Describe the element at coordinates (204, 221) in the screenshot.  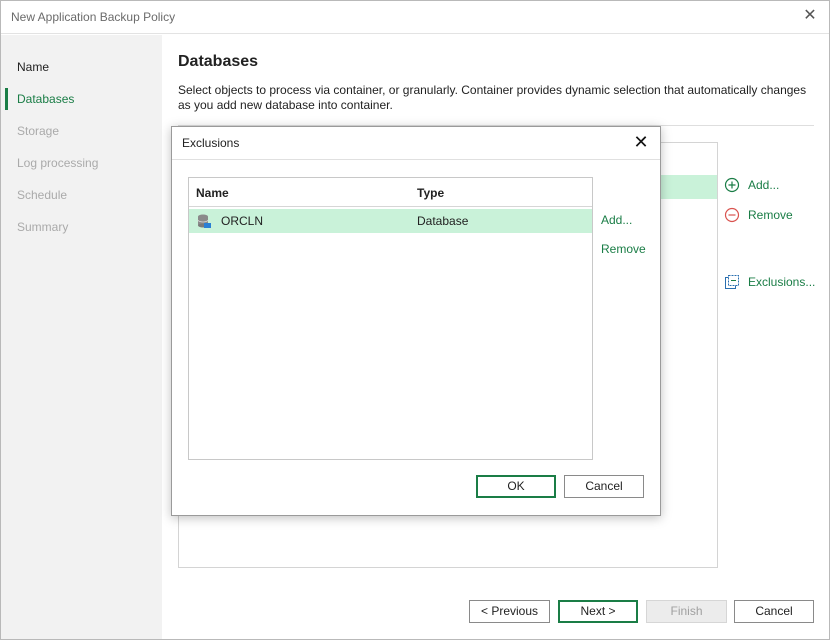
I see `database-icon` at that location.